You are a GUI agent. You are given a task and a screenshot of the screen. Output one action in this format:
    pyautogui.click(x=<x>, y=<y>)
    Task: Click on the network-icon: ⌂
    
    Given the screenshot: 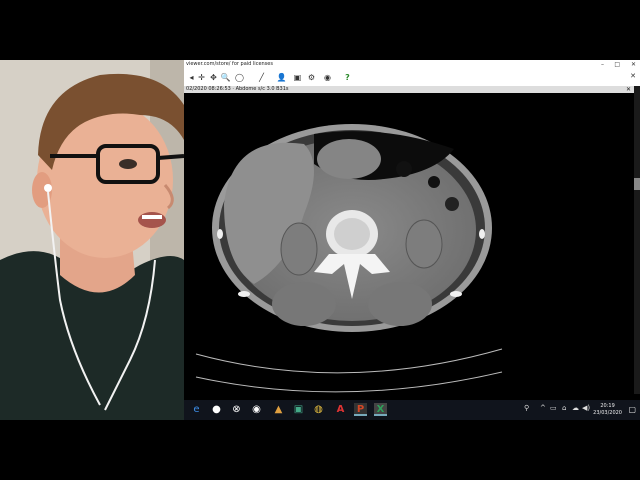 What is the action you would take?
    pyautogui.click(x=564, y=408)
    